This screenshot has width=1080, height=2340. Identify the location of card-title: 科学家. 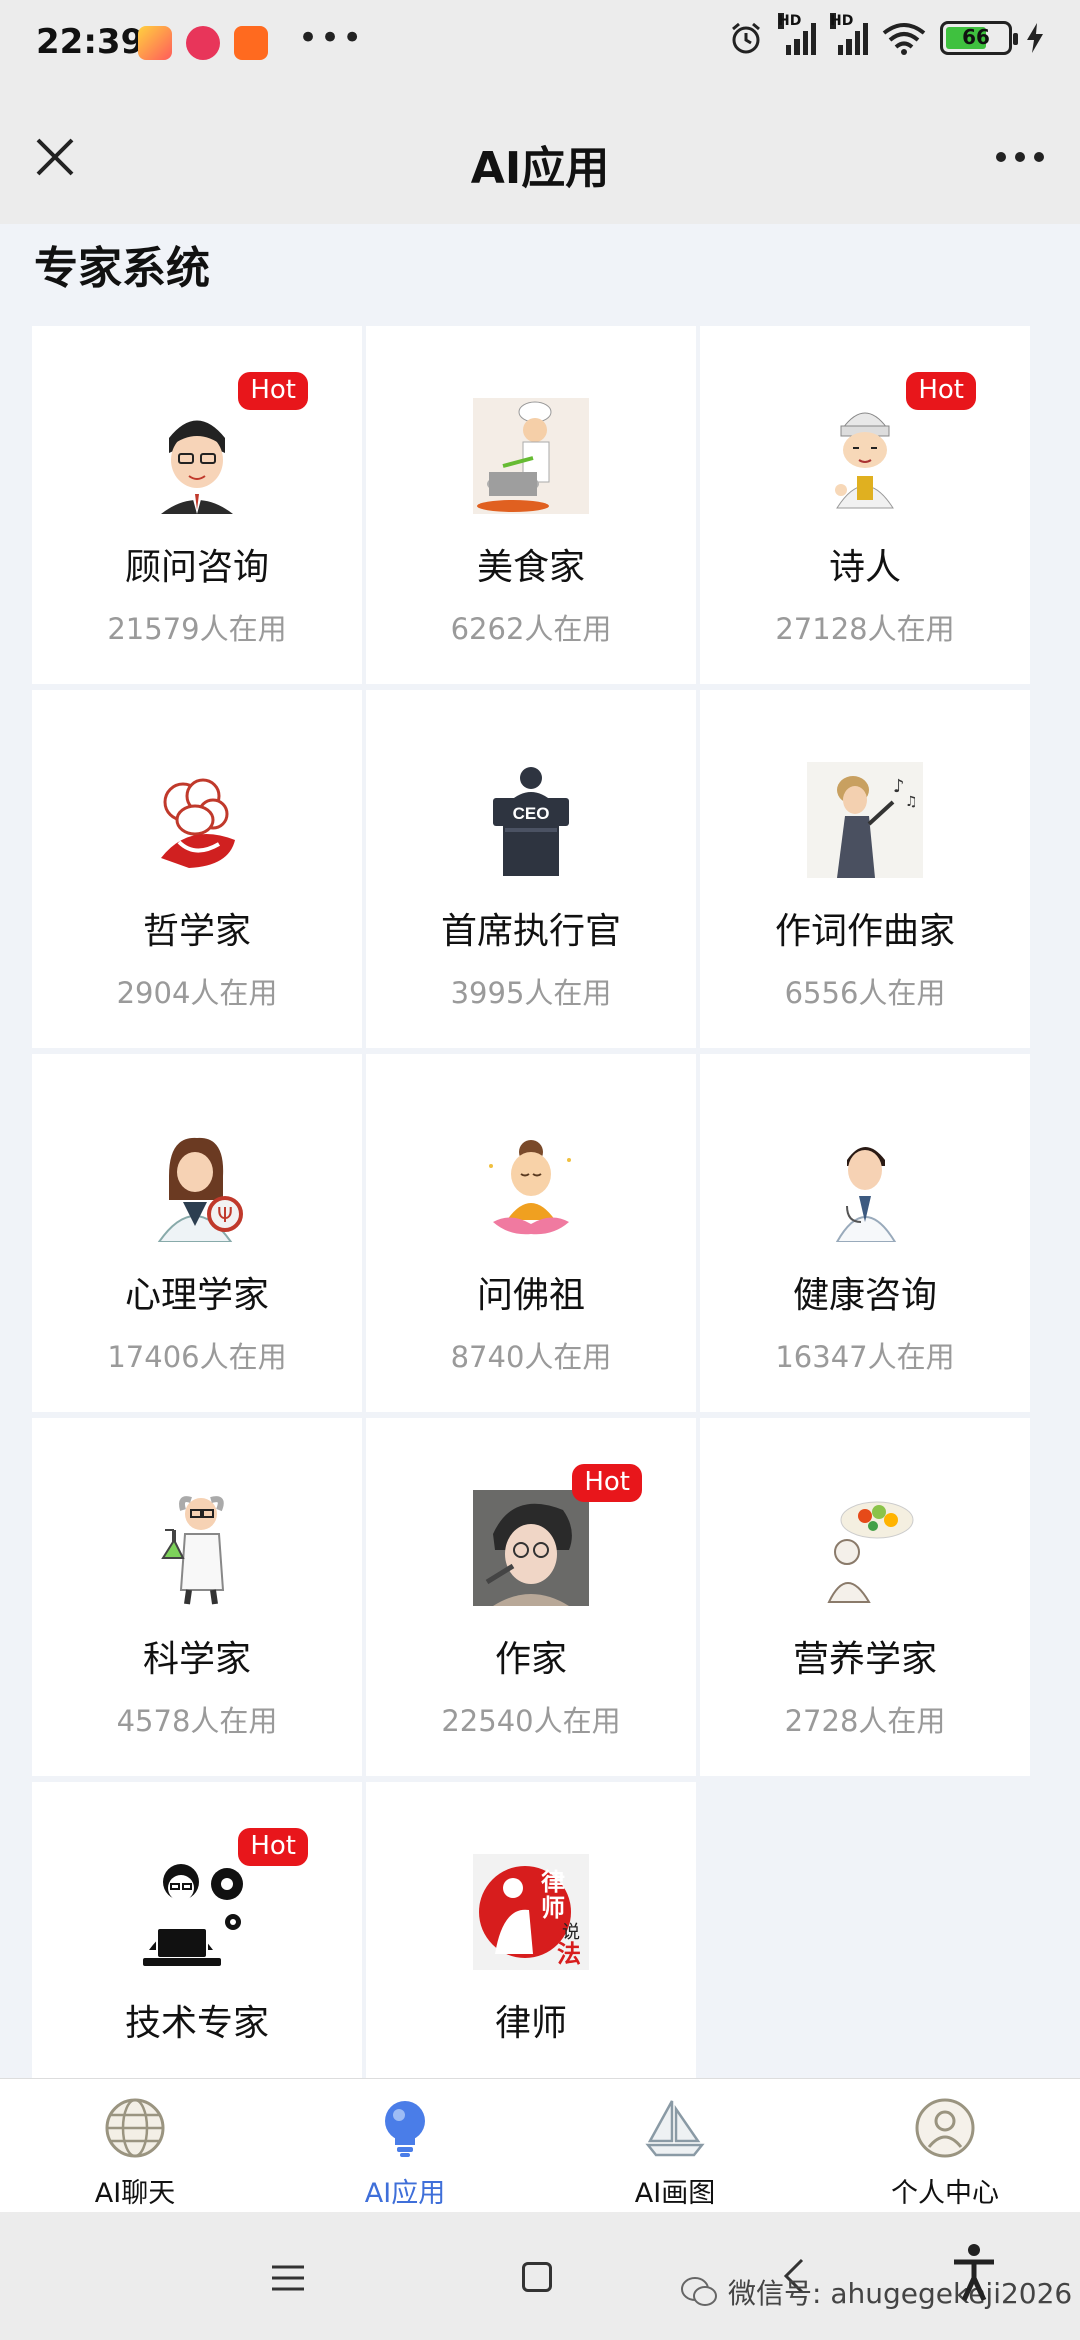
(196, 1659).